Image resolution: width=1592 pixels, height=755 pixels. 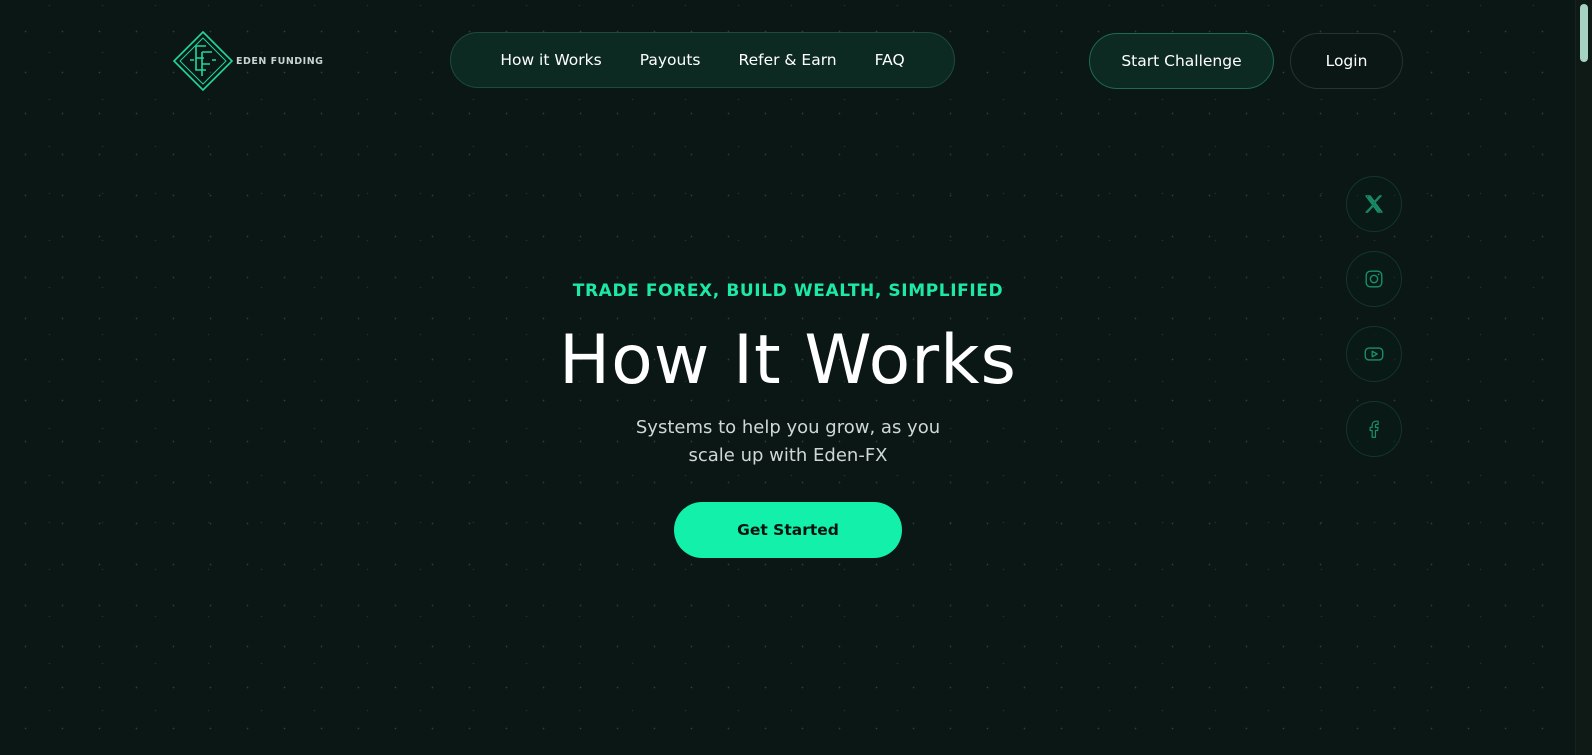 I want to click on eden-monogram-icon, so click(x=203, y=61).